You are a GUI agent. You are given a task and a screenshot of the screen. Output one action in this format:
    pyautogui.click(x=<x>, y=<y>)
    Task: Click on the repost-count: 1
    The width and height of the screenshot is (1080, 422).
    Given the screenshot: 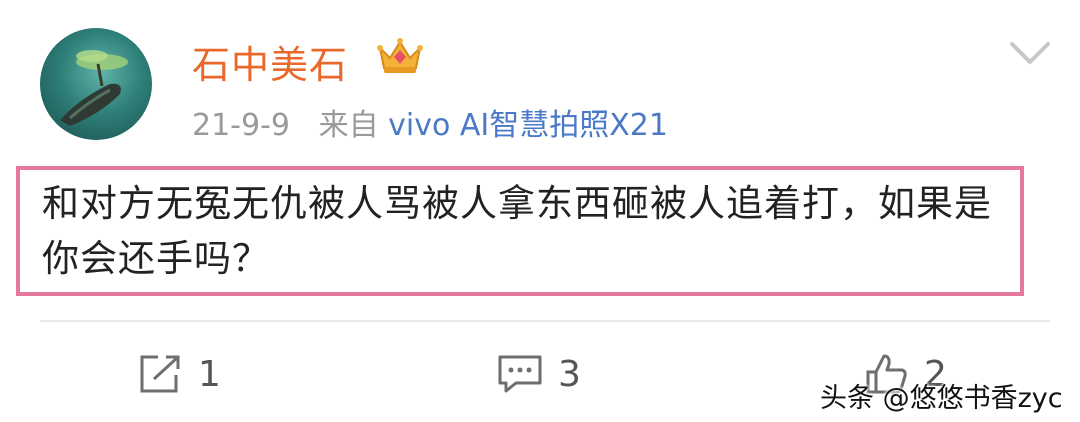 What is the action you would take?
    pyautogui.click(x=209, y=374)
    